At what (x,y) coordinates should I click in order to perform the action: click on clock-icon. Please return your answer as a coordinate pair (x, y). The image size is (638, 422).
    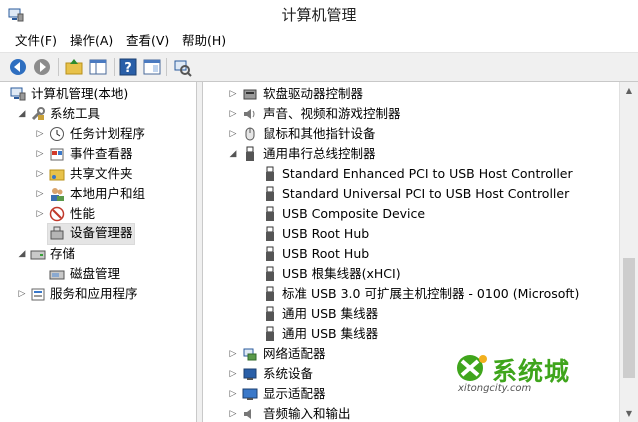
    Looking at the image, I should click on (57, 134).